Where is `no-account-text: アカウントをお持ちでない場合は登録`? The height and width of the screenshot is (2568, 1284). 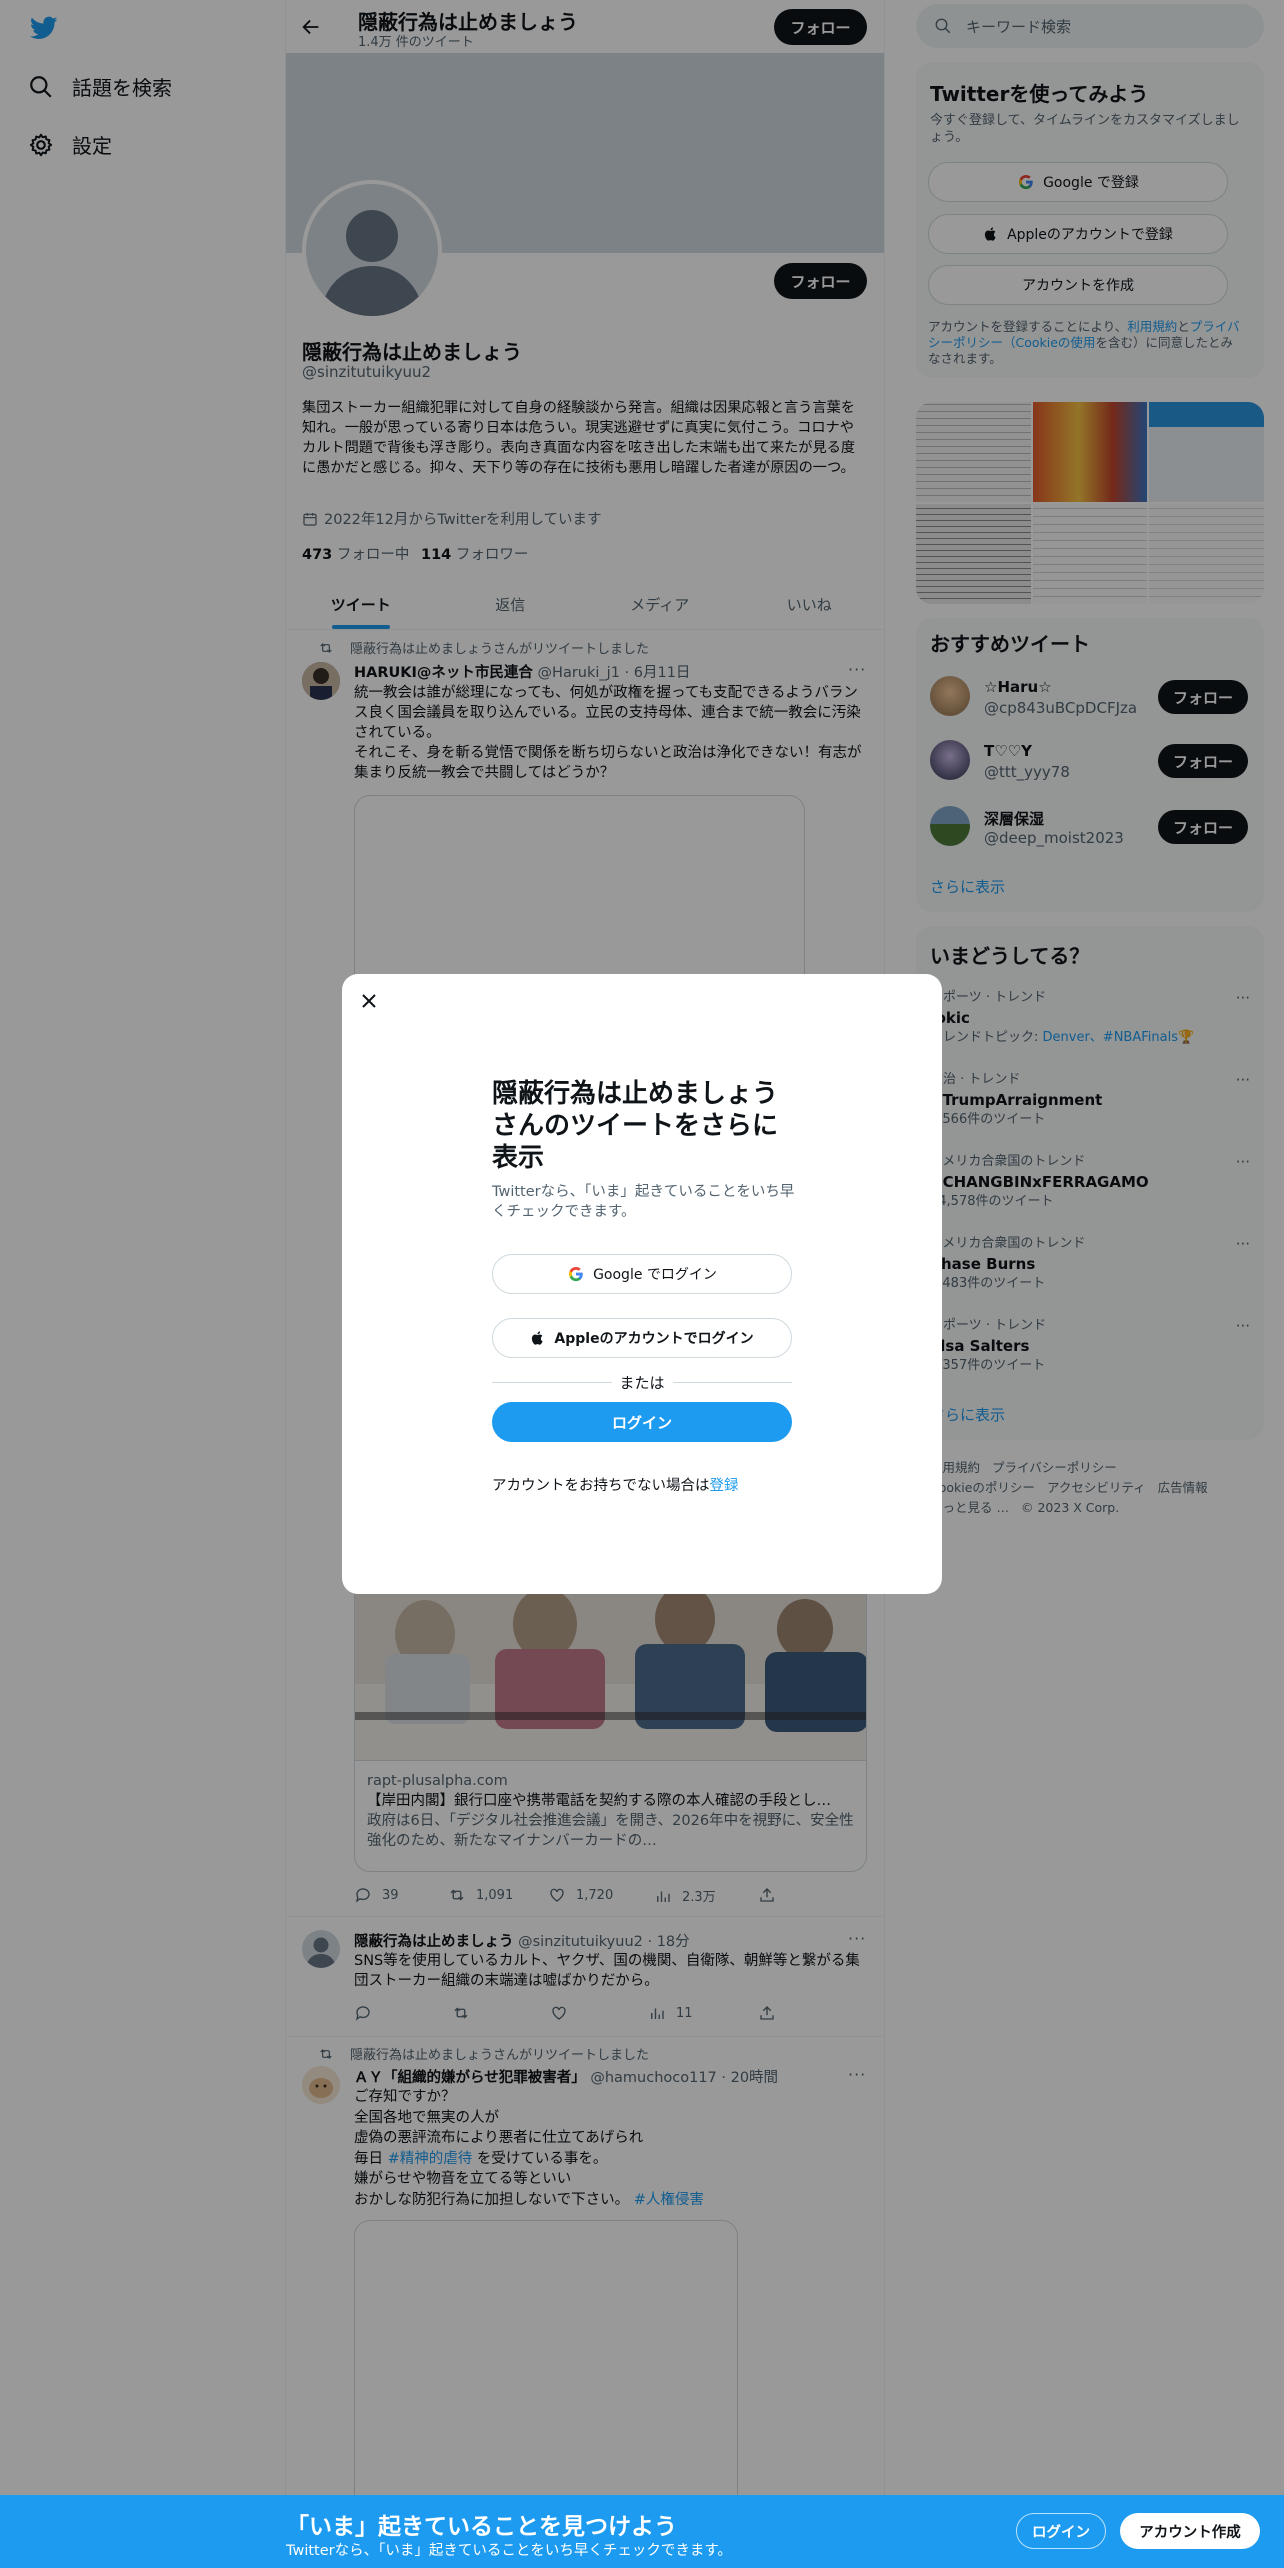
no-account-text: アカウントをお持ちでない場合は登録 is located at coordinates (615, 1486).